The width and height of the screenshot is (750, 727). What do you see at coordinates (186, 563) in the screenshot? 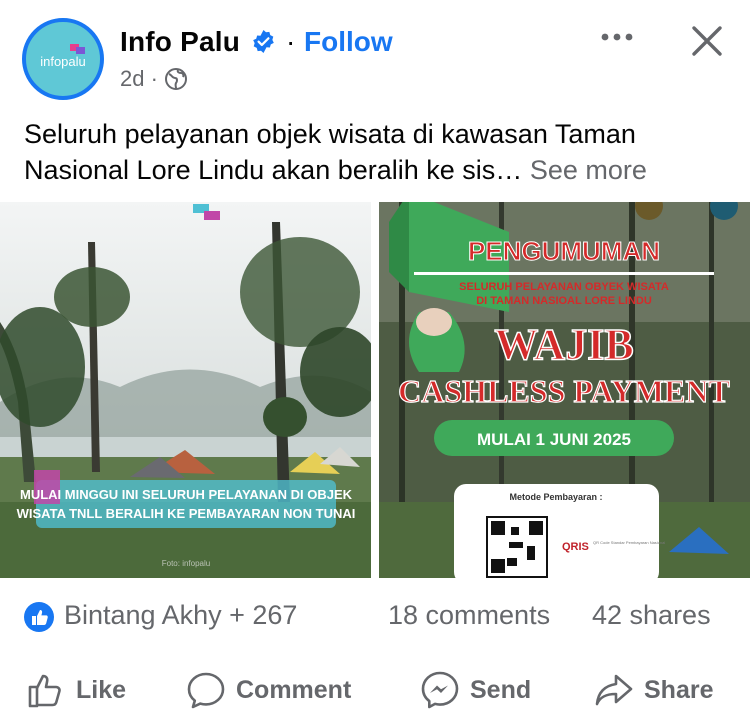
I see `photo1-watermark: Foto: infopalu` at bounding box center [186, 563].